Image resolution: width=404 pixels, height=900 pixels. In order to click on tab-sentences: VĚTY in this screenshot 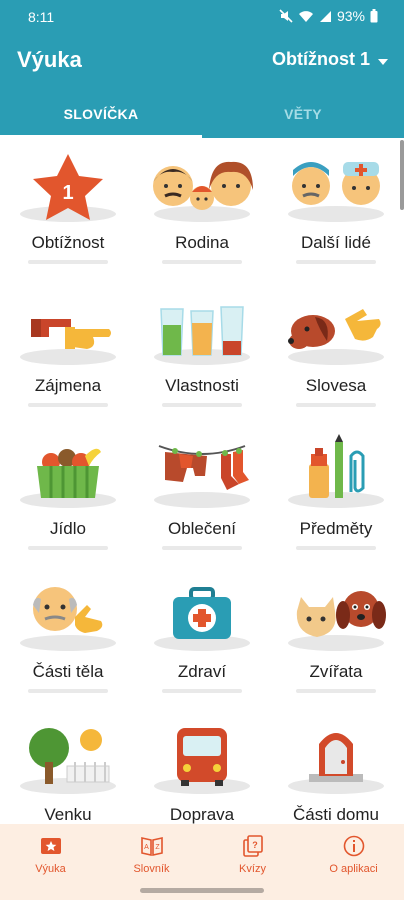, I will do `click(303, 114)`.